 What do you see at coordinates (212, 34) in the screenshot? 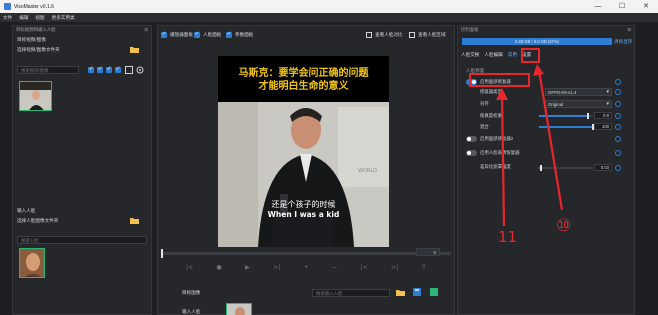
I see `face-panel-label: 人脸面板` at bounding box center [212, 34].